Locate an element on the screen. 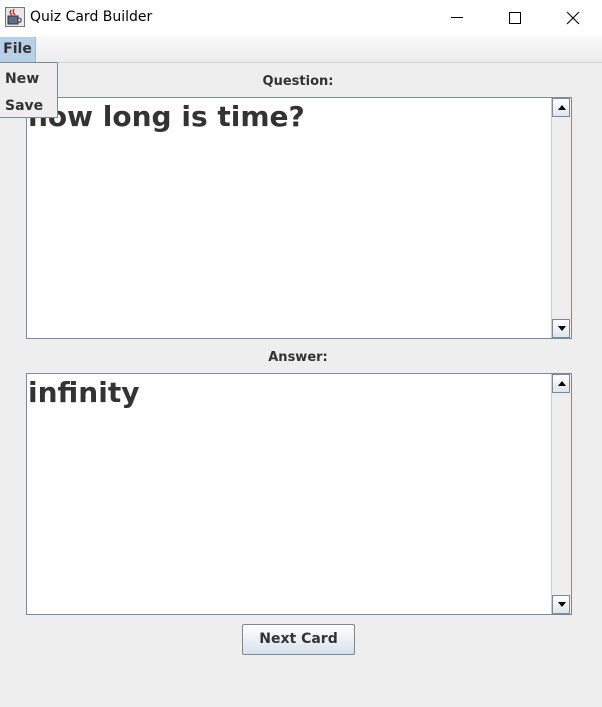 Image resolution: width=602 pixels, height=707 pixels. maximize-button is located at coordinates (515, 18).